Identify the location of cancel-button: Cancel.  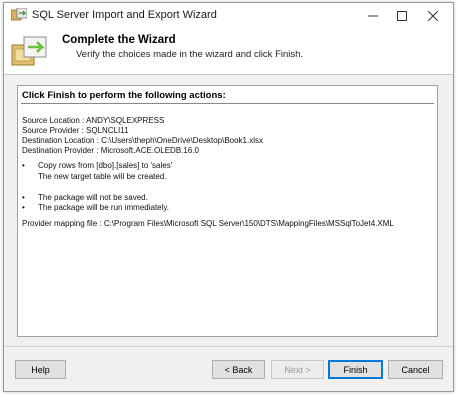
(415, 369).